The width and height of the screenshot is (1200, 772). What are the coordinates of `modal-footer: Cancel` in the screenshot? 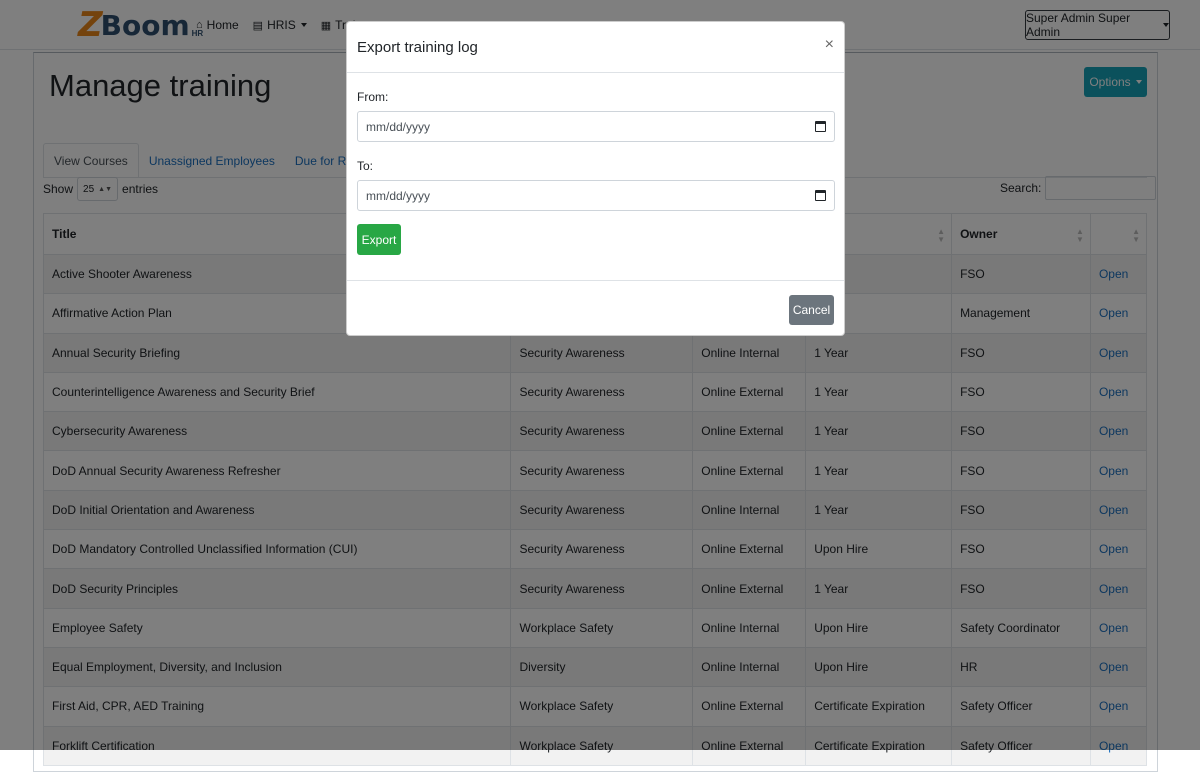 It's located at (595, 308).